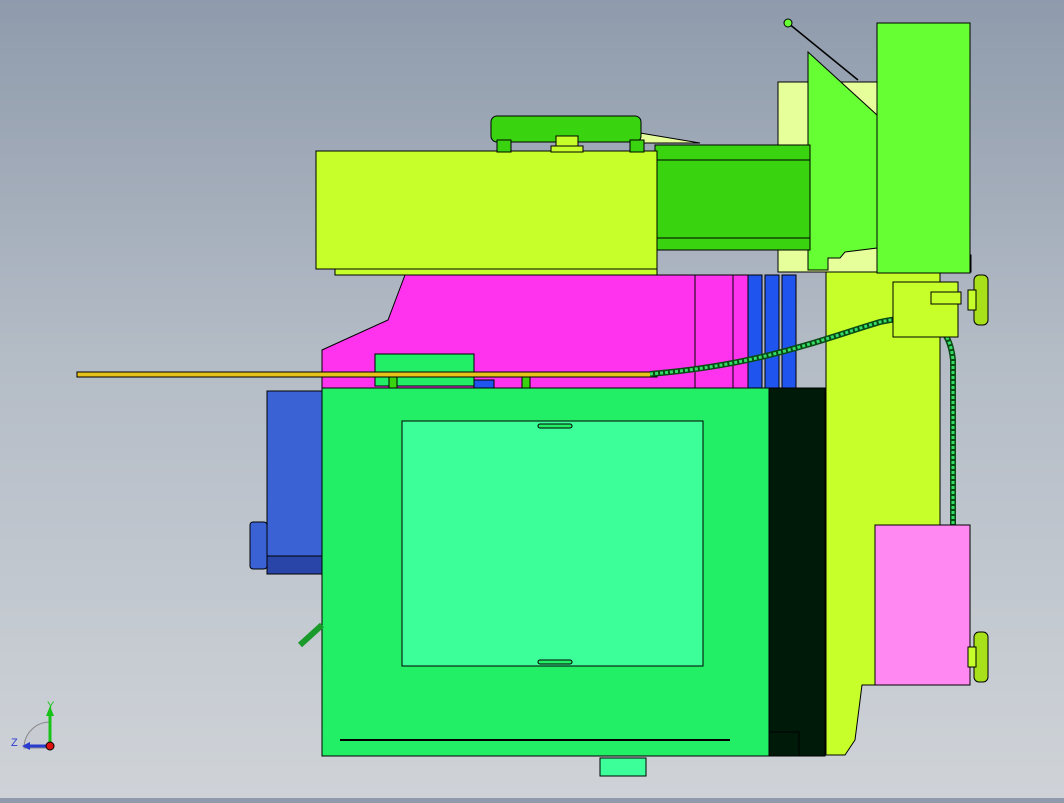 The width and height of the screenshot is (1064, 803). Describe the element at coordinates (51, 706) in the screenshot. I see `triad-y-label: Y` at that location.